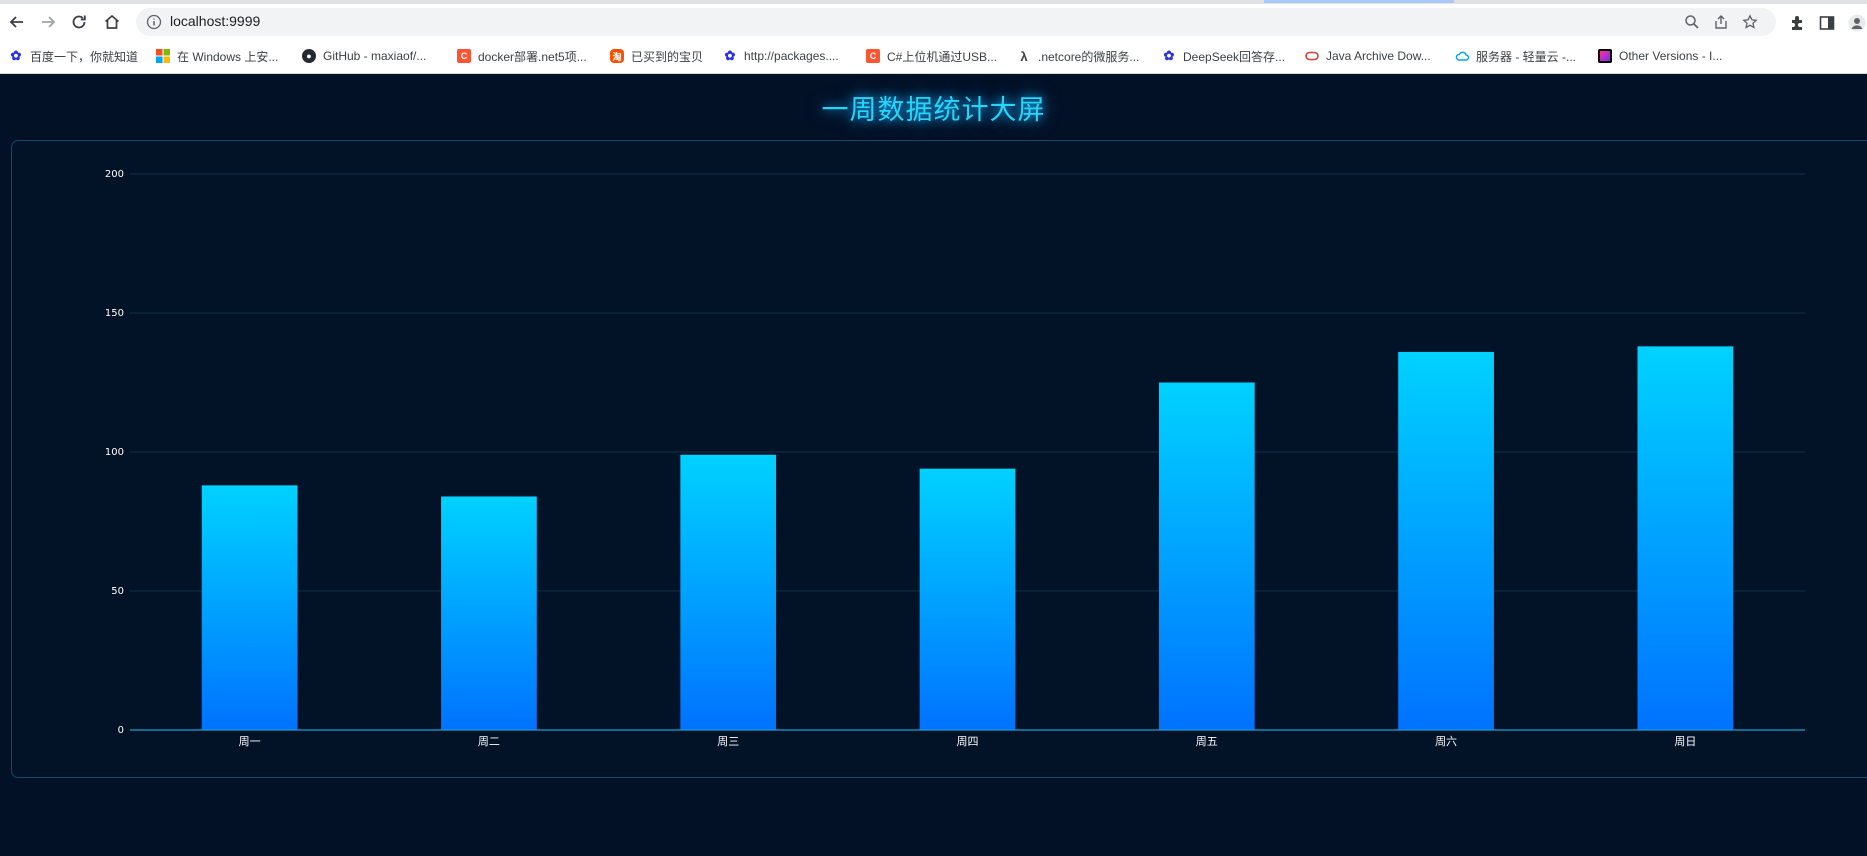 The height and width of the screenshot is (856, 1867). I want to click on active-tab-indicator, so click(1359, 1).